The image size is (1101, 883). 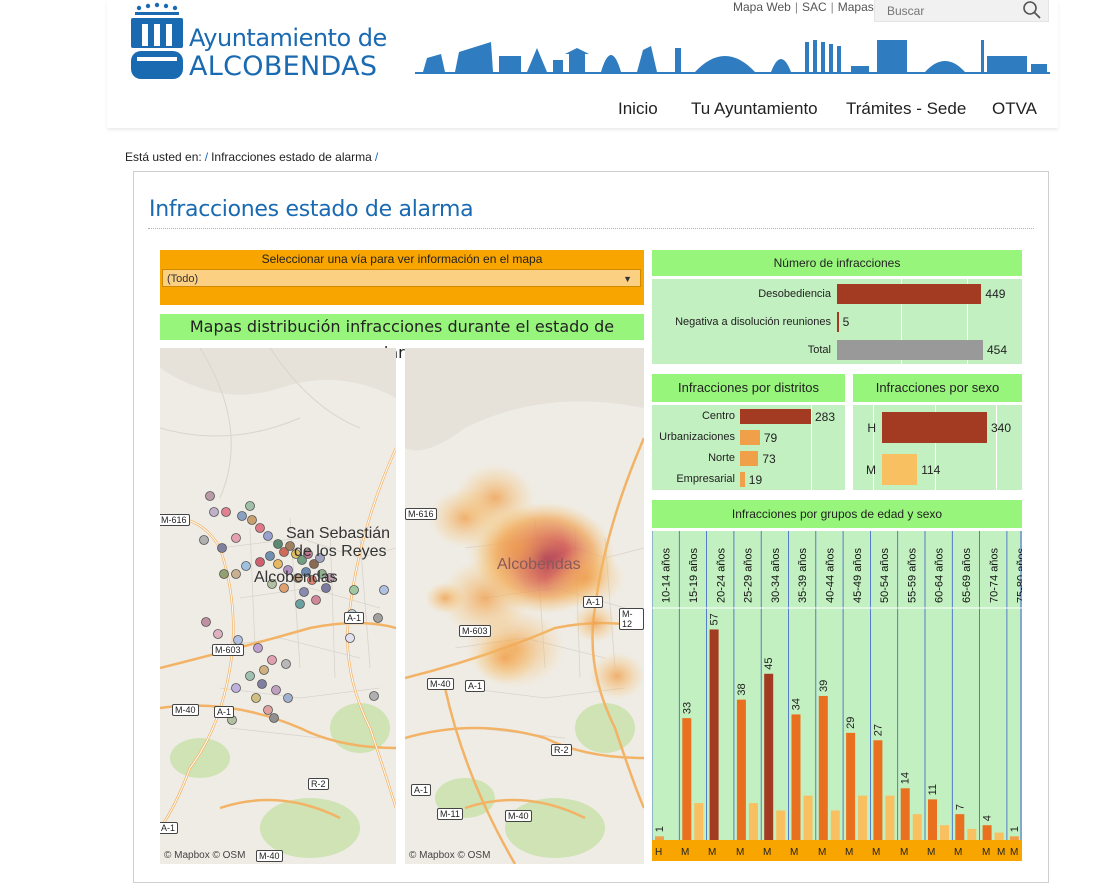 I want to click on bar-value-label: 73, so click(x=769, y=458).